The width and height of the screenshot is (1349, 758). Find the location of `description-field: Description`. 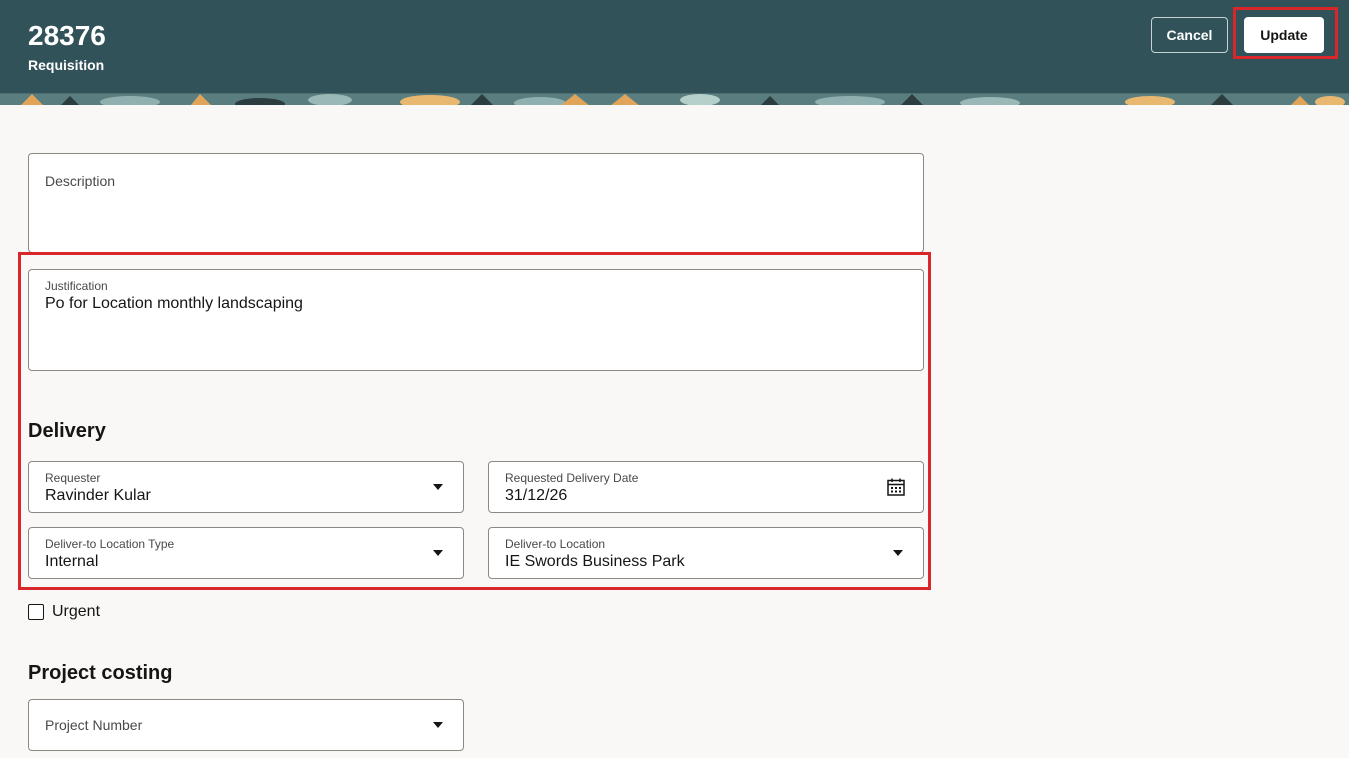

description-field: Description is located at coordinates (476, 203).